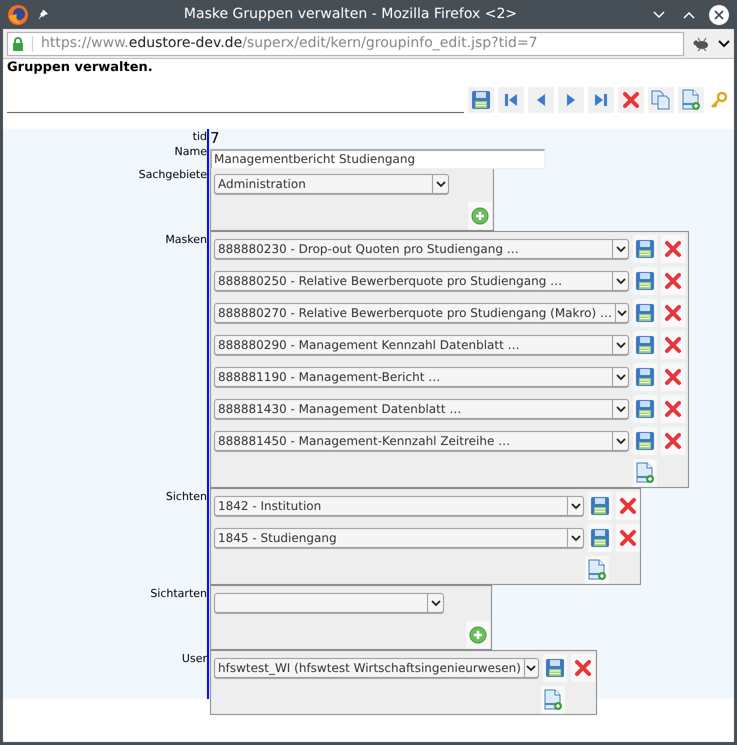  I want to click on first-record-button, so click(511, 100).